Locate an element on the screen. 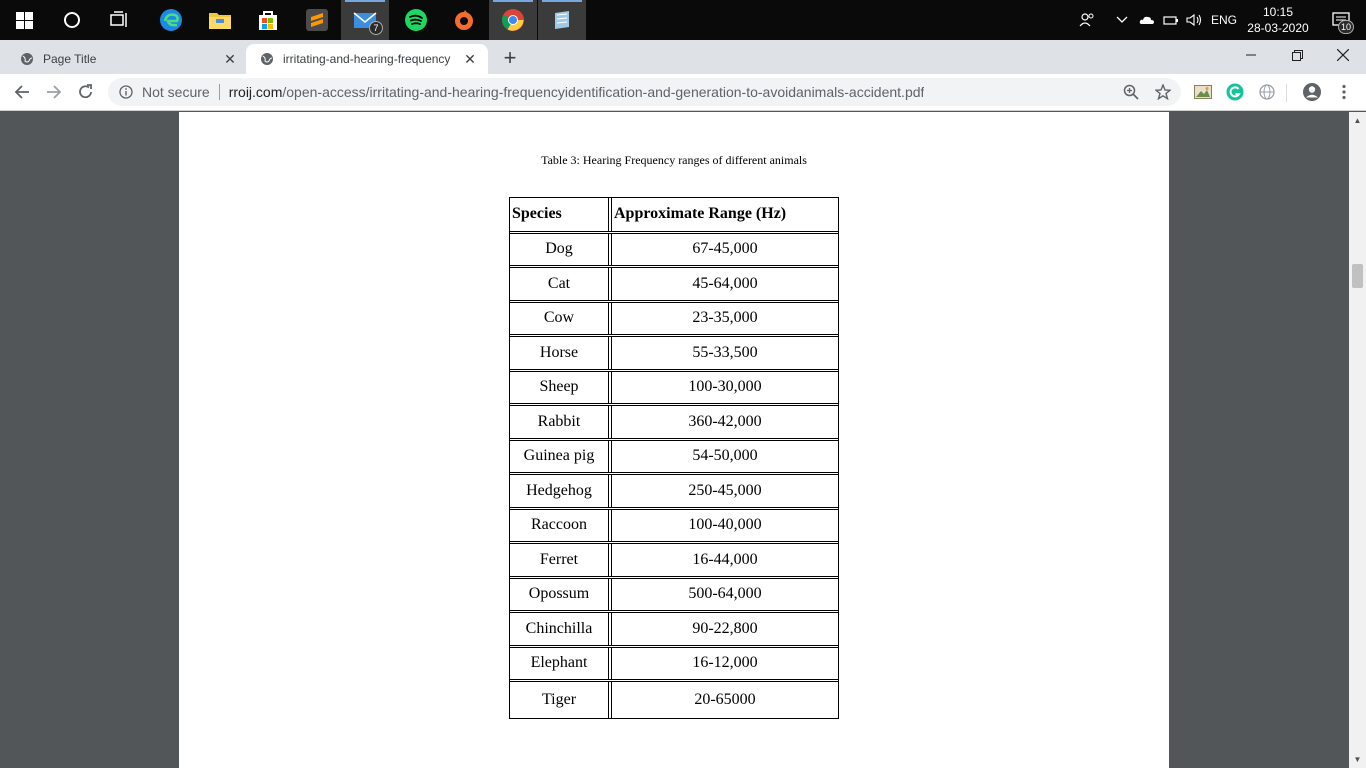  species-cell: Cow is located at coordinates (559, 318).